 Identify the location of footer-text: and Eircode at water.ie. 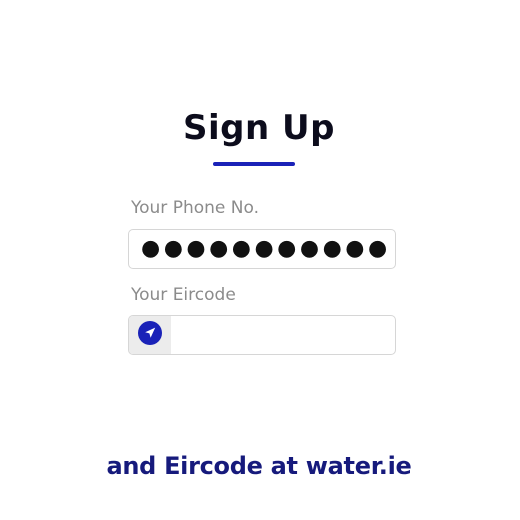
(259, 466).